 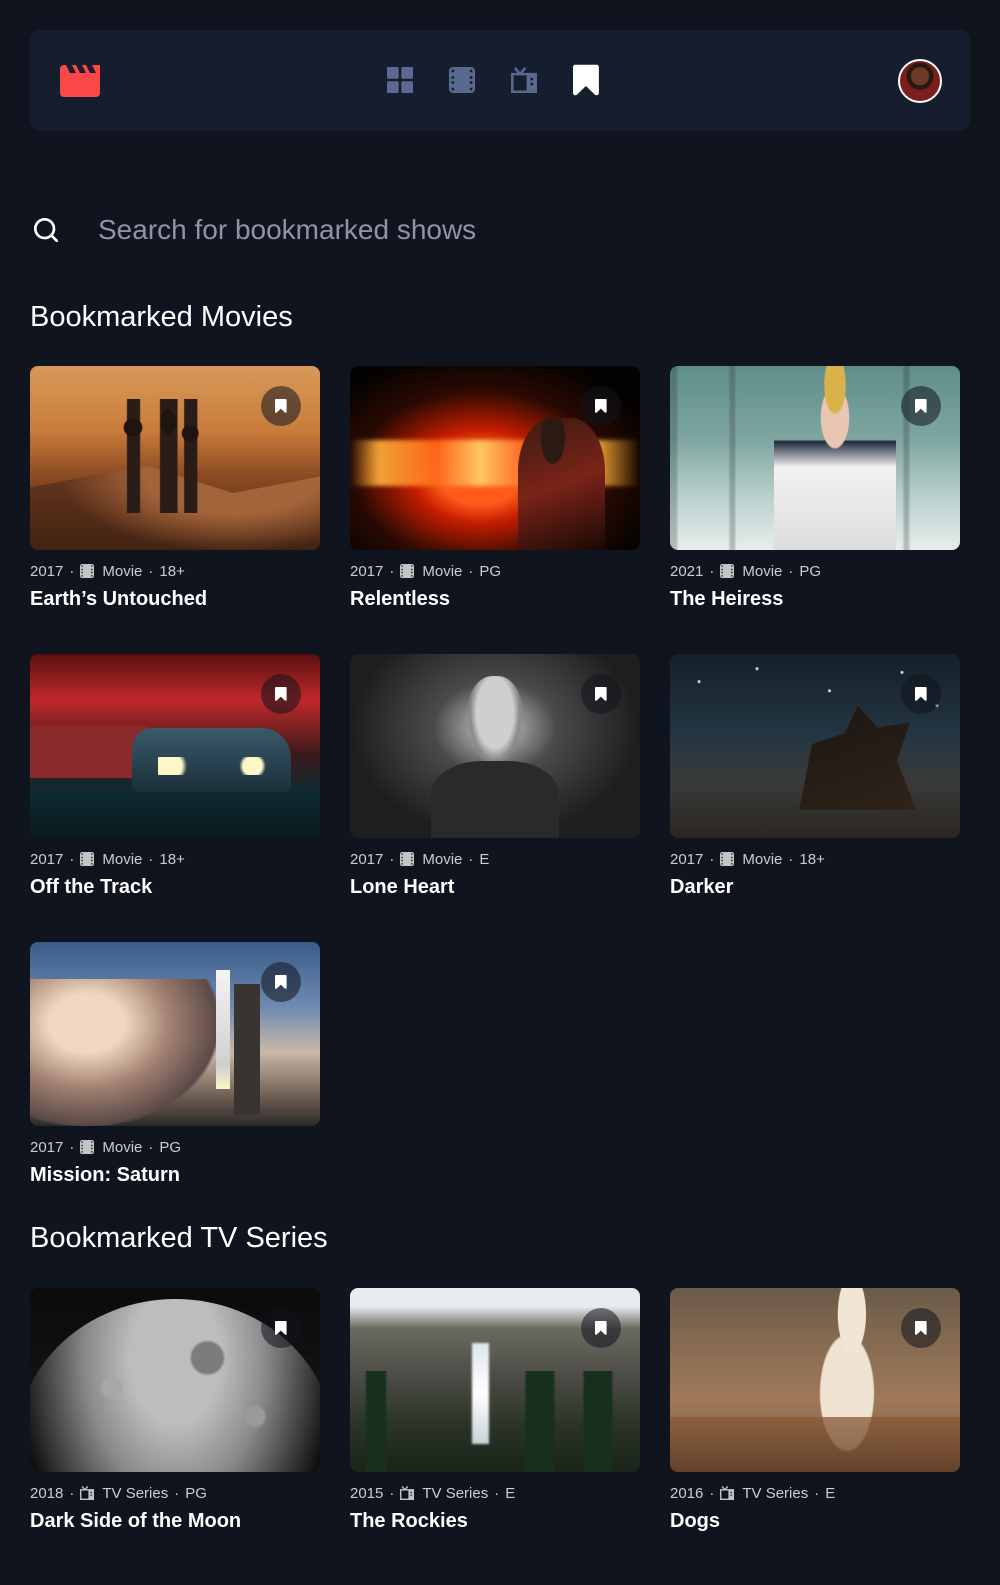 What do you see at coordinates (196, 1493) in the screenshot?
I see `rating: PG` at bounding box center [196, 1493].